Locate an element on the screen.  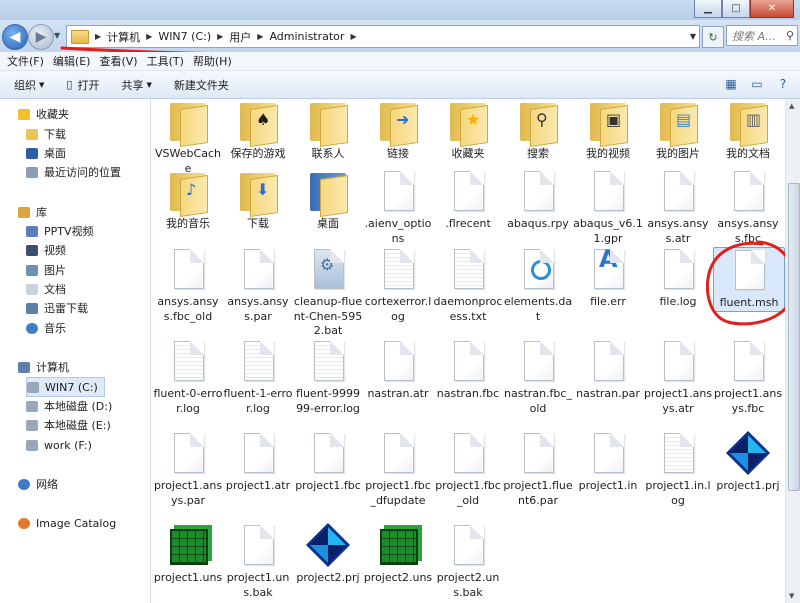
sidebar-item-music: 音乐 is located at coordinates (46, 328).